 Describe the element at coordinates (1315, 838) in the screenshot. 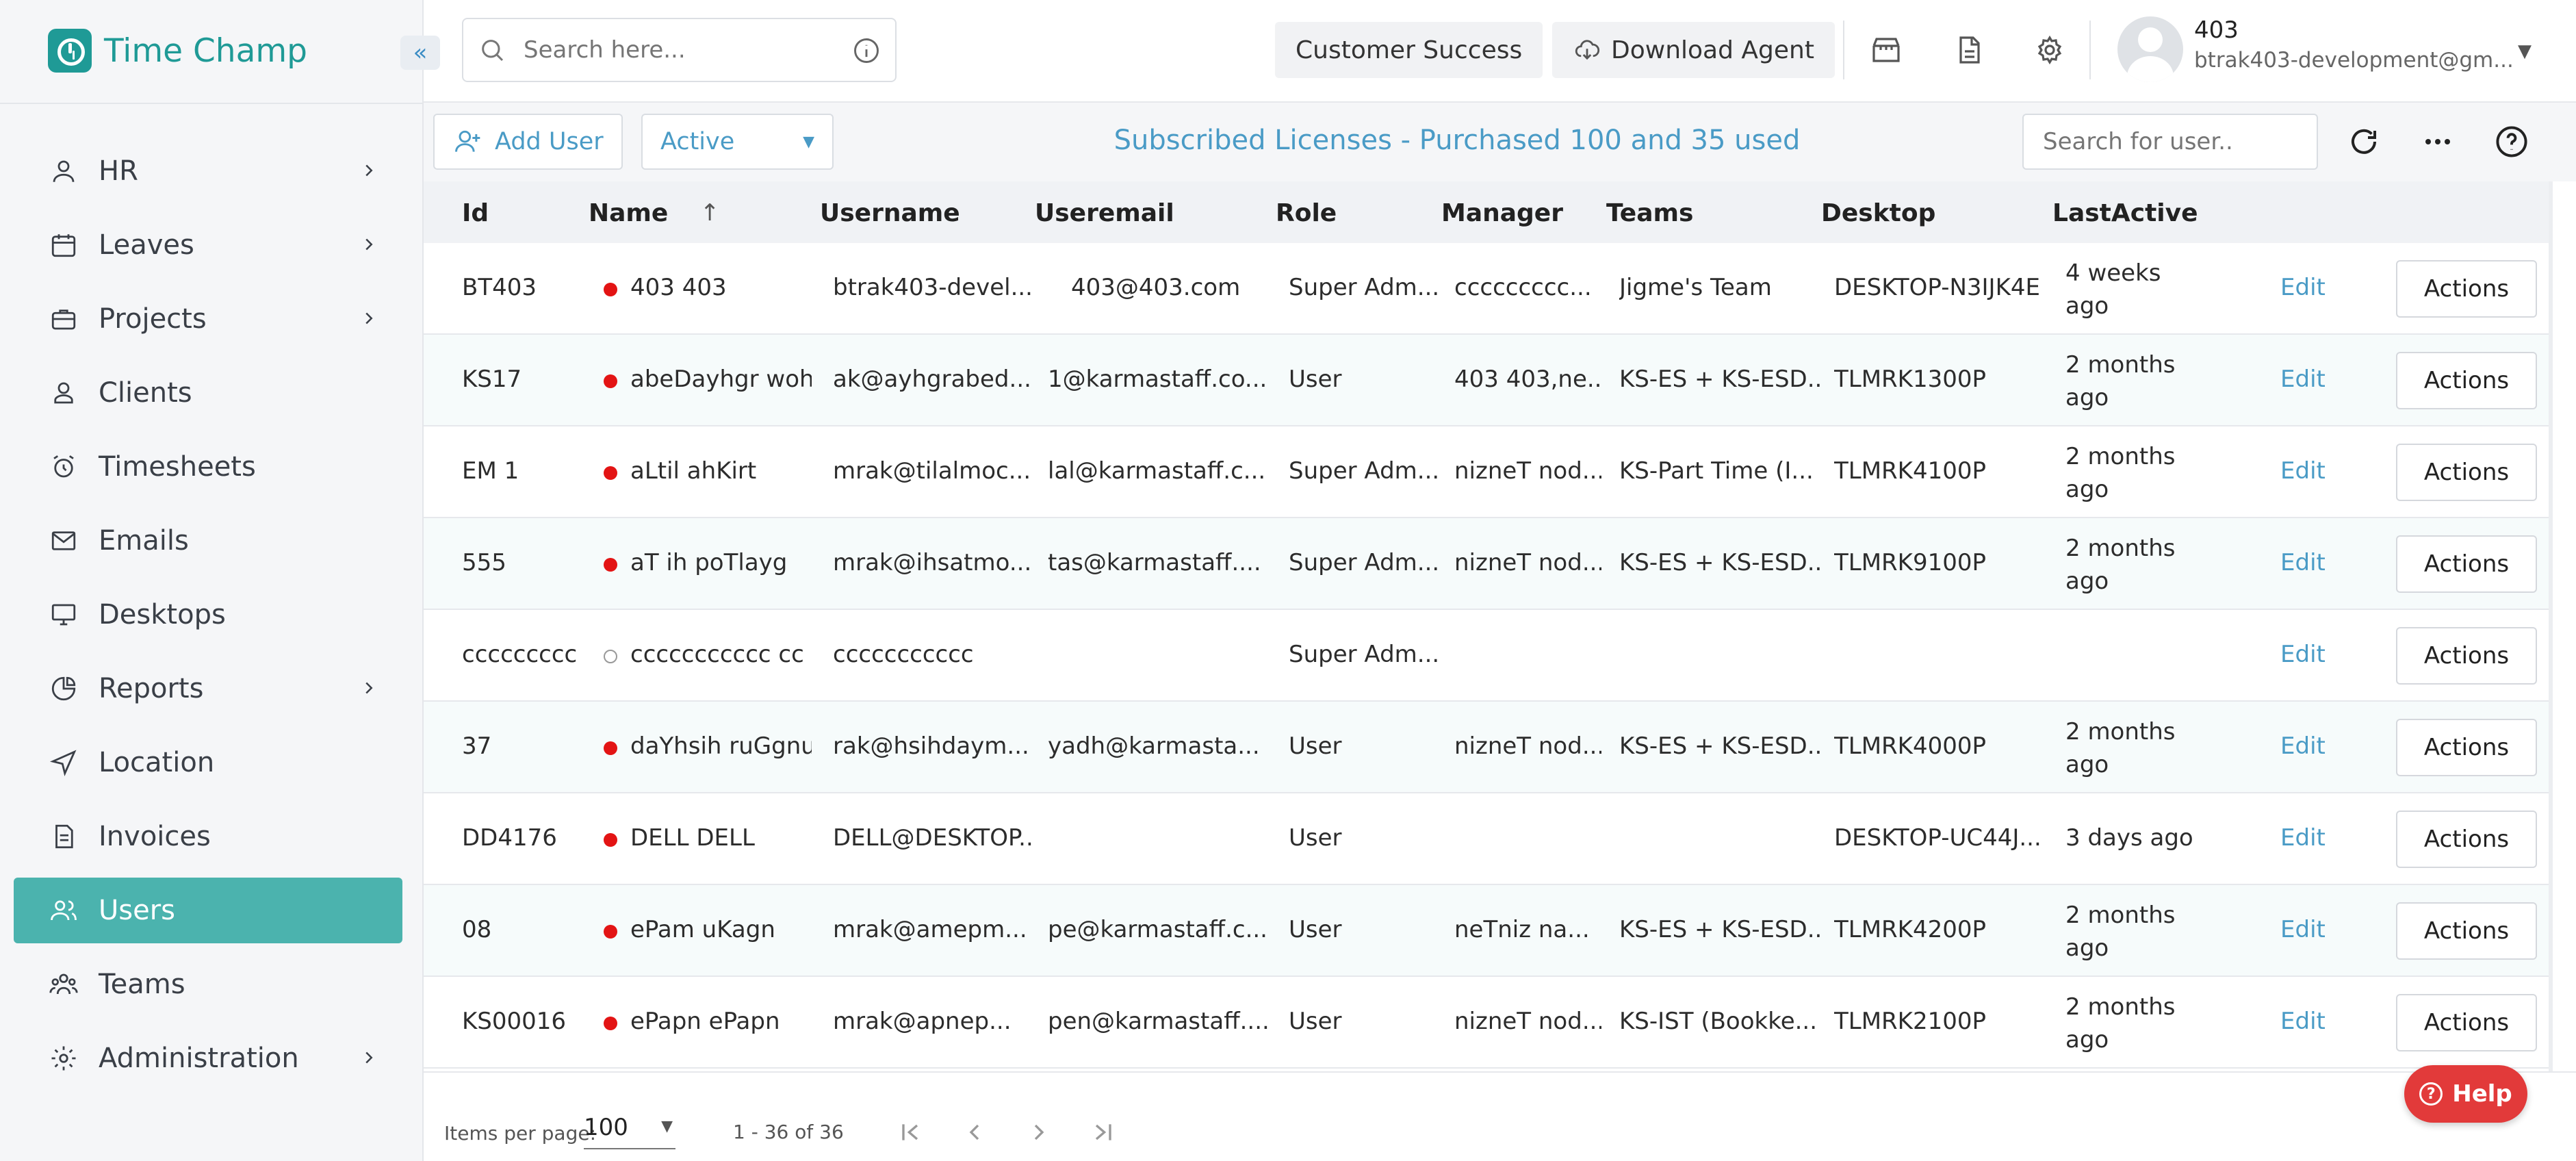

I see `cell-role: User` at that location.